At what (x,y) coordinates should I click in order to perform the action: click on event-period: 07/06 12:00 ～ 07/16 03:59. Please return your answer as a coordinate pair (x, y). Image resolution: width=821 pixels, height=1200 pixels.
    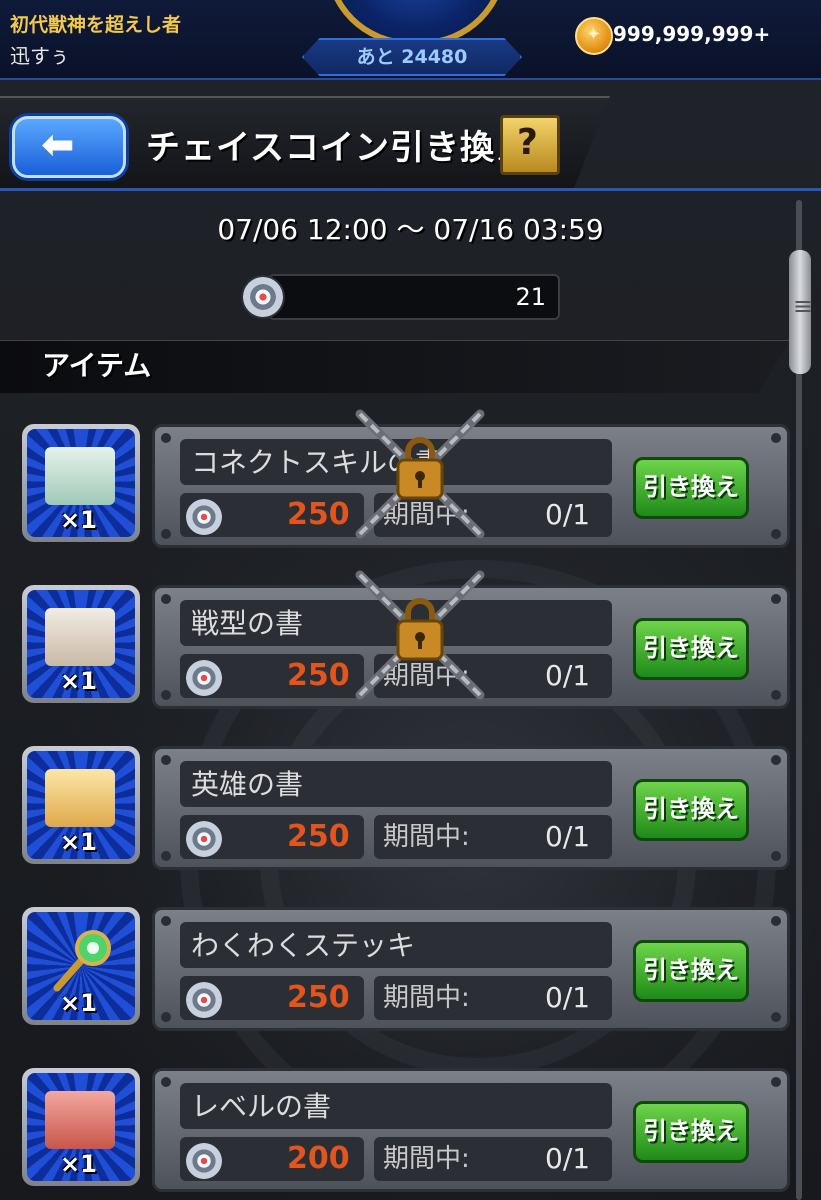
    Looking at the image, I should click on (410, 229).